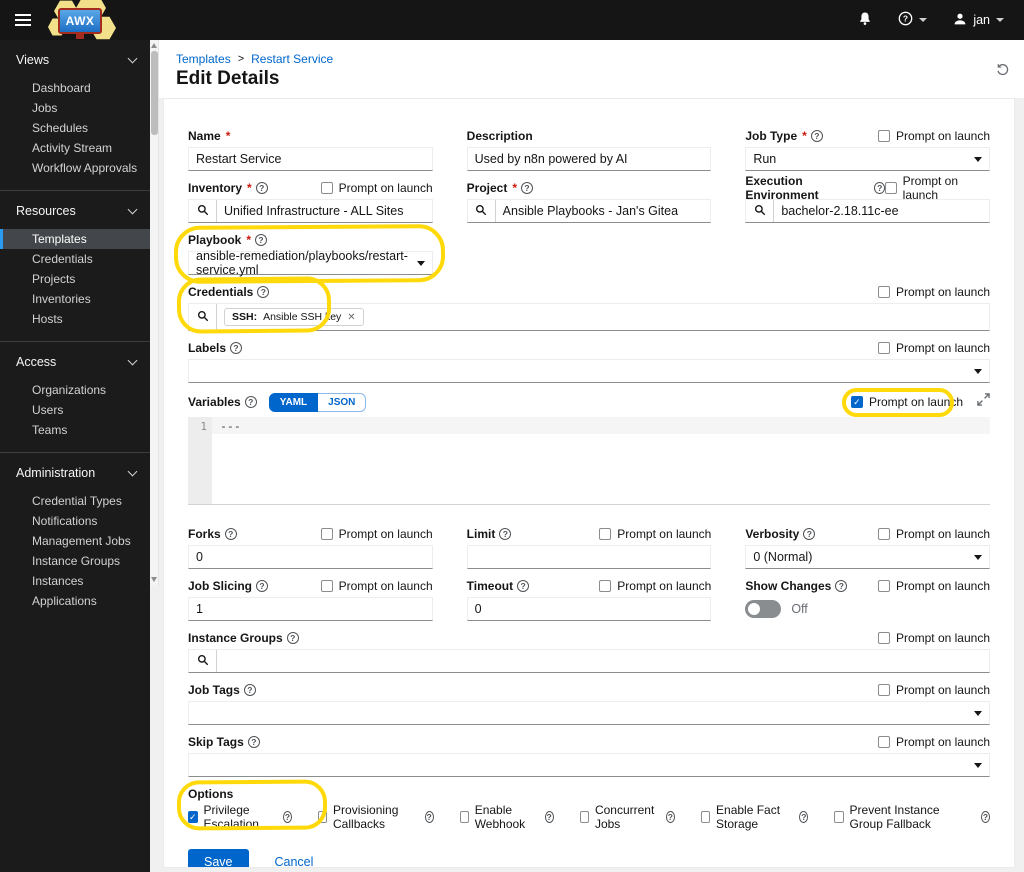 The width and height of the screenshot is (1024, 872). Describe the element at coordinates (75, 561) in the screenshot. I see `sidebar-item-instance-groups: Instance Groups` at that location.